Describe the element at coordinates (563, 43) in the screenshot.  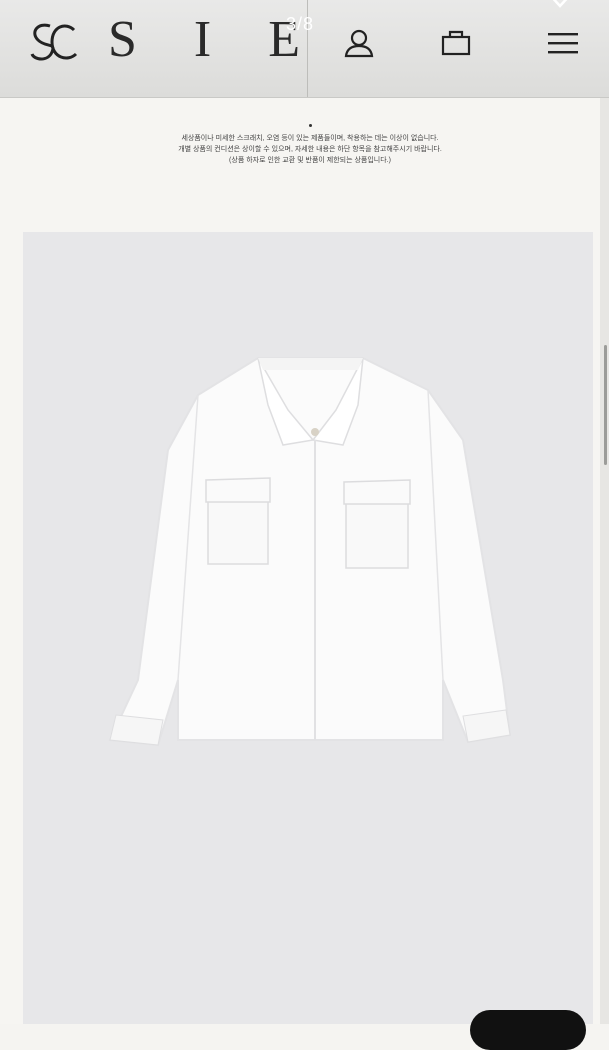
I see `menu-icon` at that location.